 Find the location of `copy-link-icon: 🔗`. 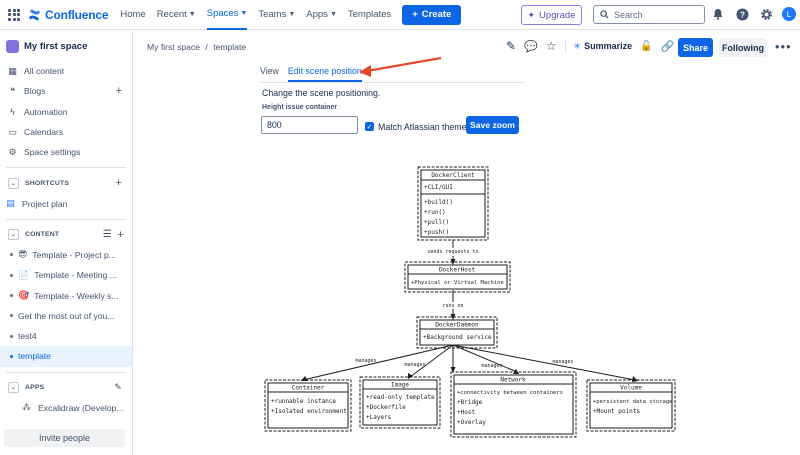

copy-link-icon: 🔗 is located at coordinates (668, 46).